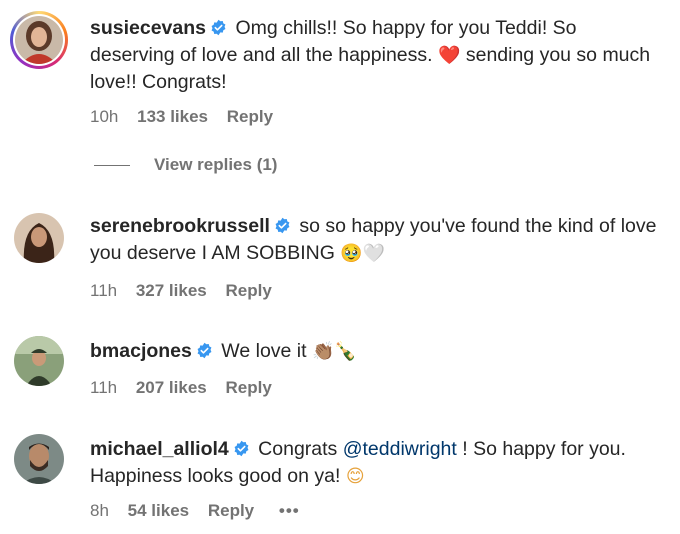 This screenshot has width=680, height=534. Describe the element at coordinates (104, 116) in the screenshot. I see `comment-time: 10h` at that location.